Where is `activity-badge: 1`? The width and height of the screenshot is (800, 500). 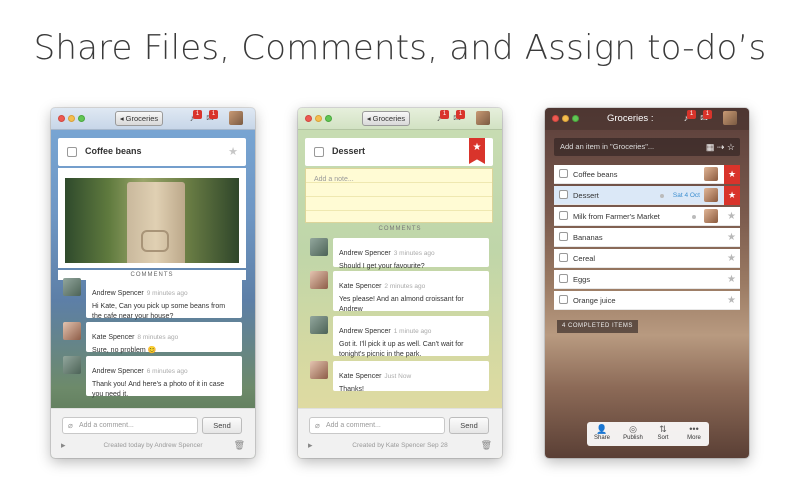
activity-badge: 1 is located at coordinates (691, 114).